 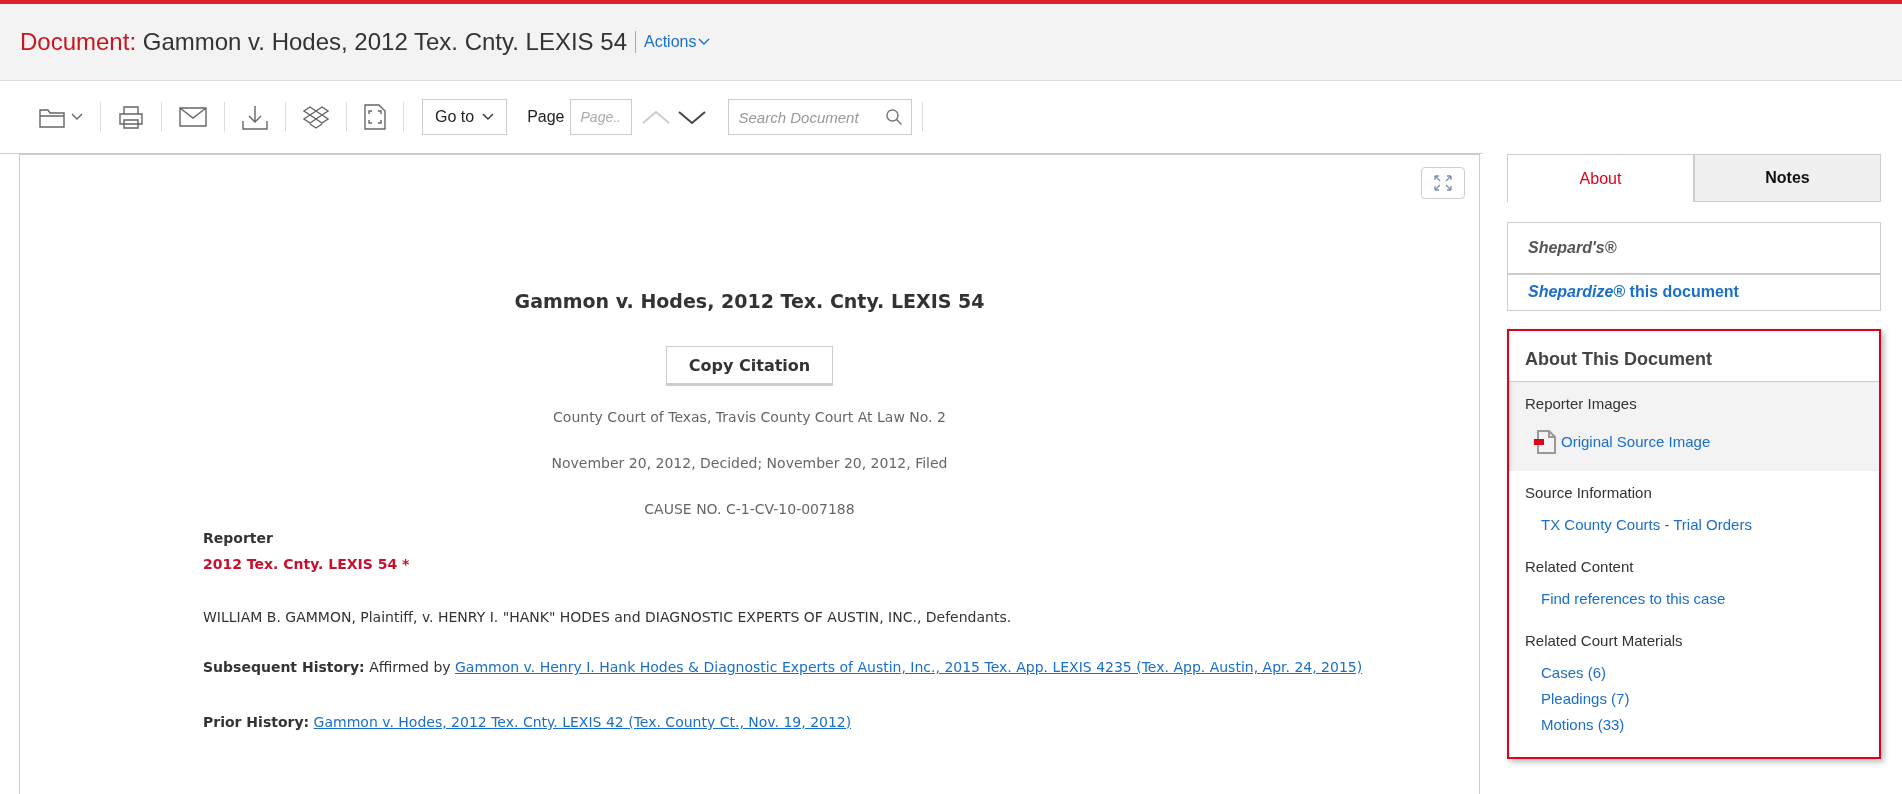 I want to click on reporter-citation: 2012 Tex. Cnty. LEXIS 54 *, so click(x=307, y=564).